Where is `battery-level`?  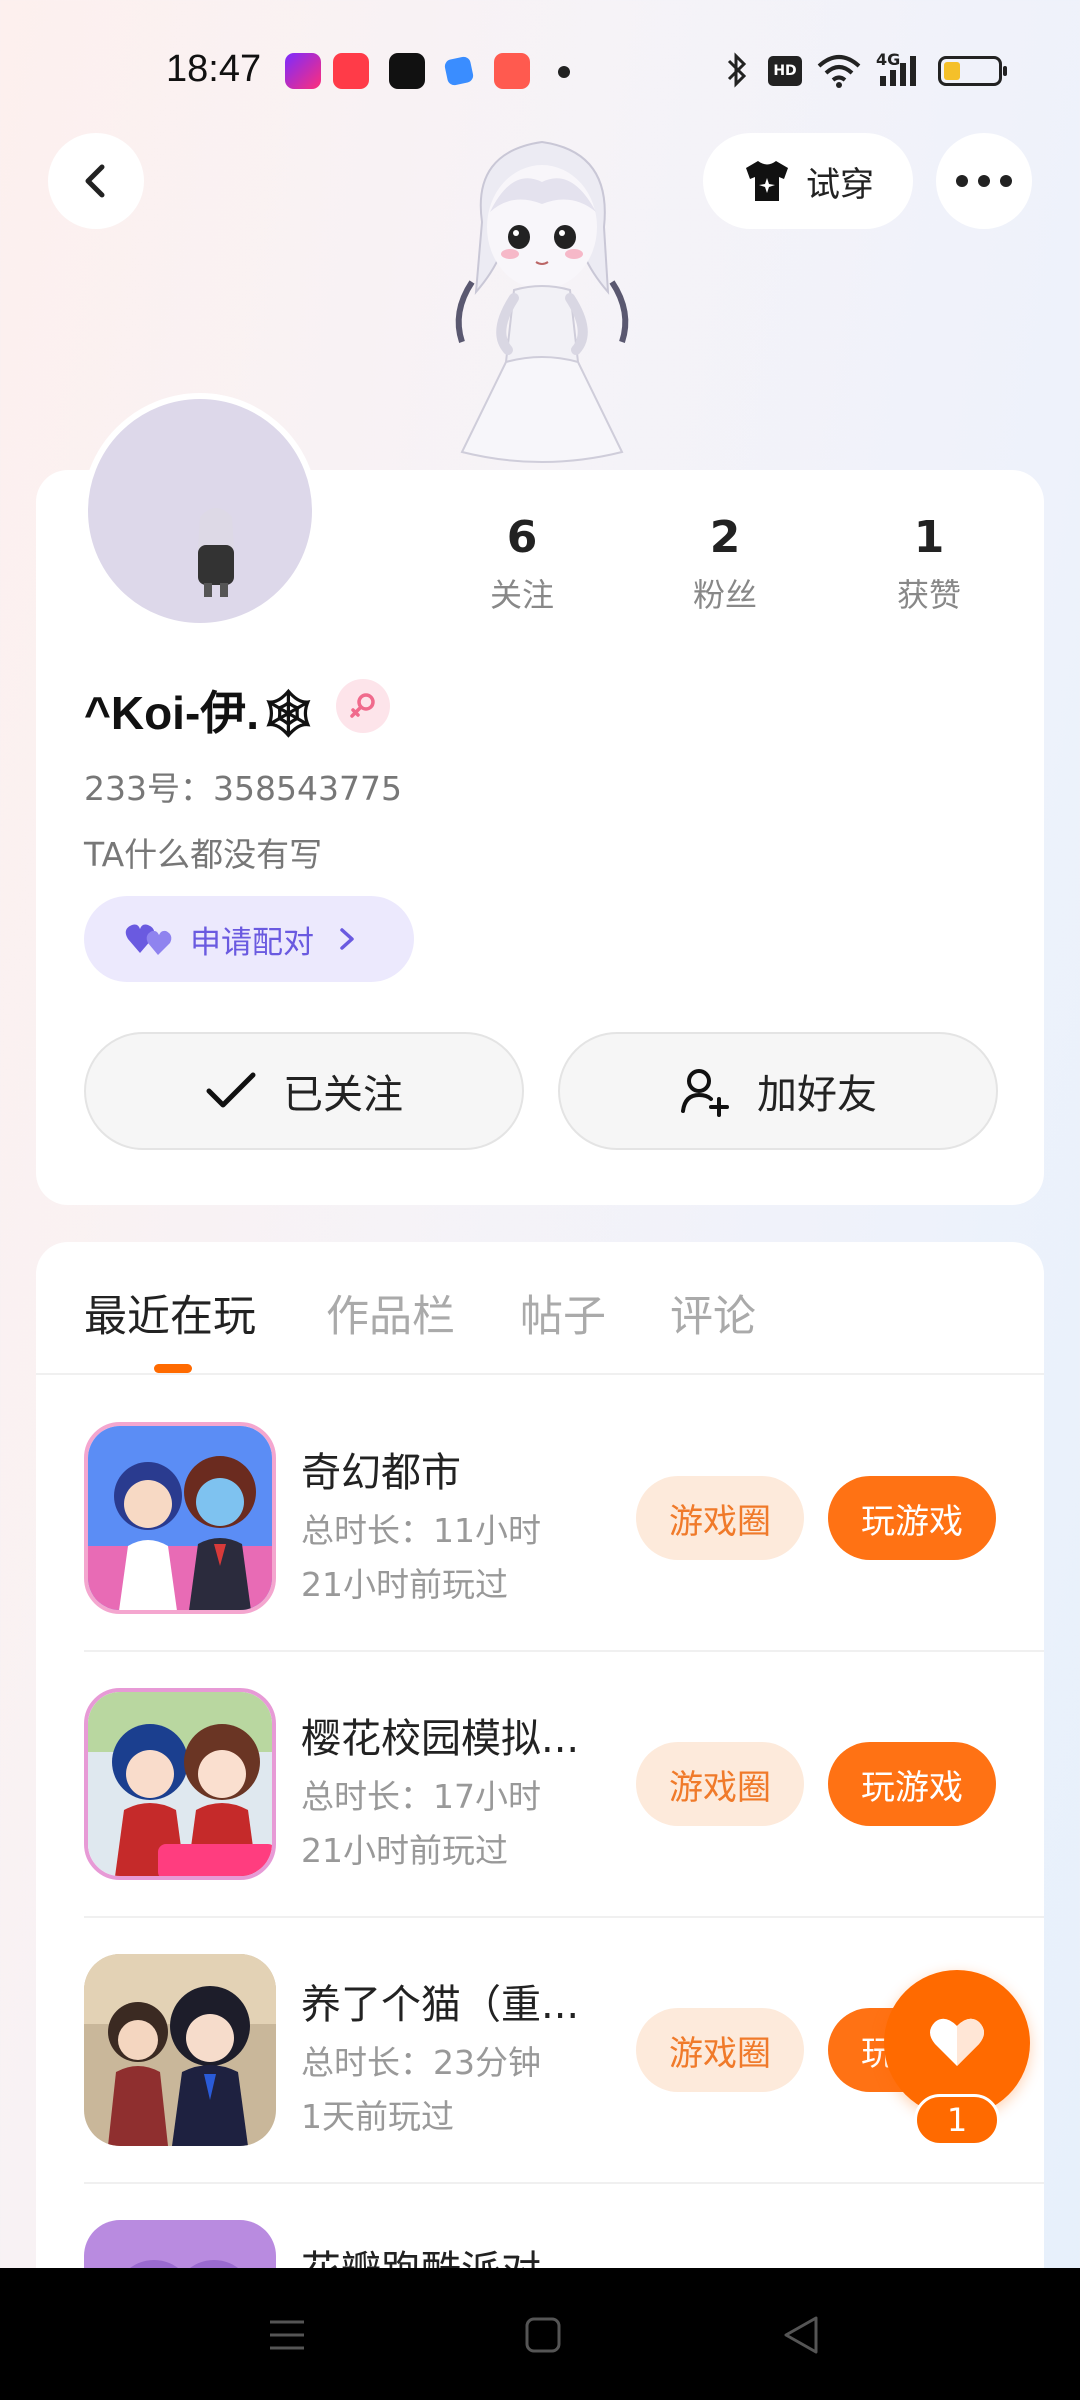 battery-level is located at coordinates (952, 71).